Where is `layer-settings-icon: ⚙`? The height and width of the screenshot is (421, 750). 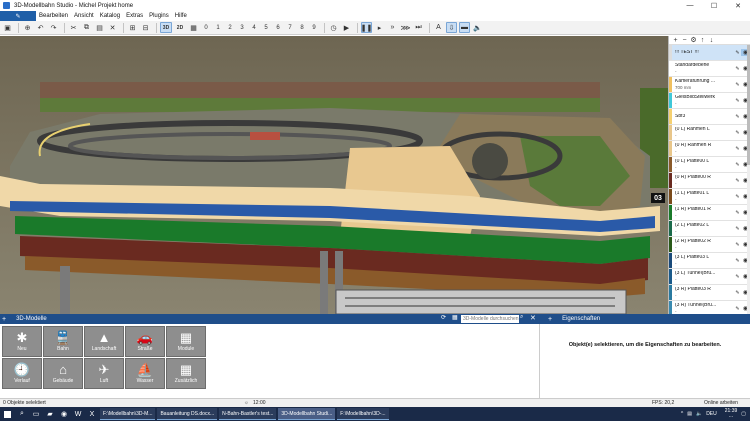
layer-settings-icon: ⚙ is located at coordinates (693, 40).